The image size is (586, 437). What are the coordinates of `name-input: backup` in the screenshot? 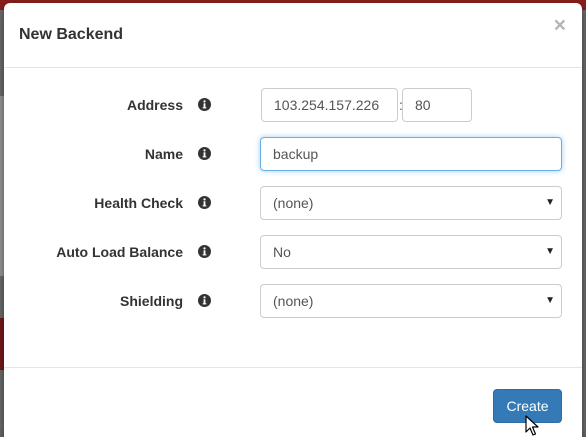 It's located at (411, 154).